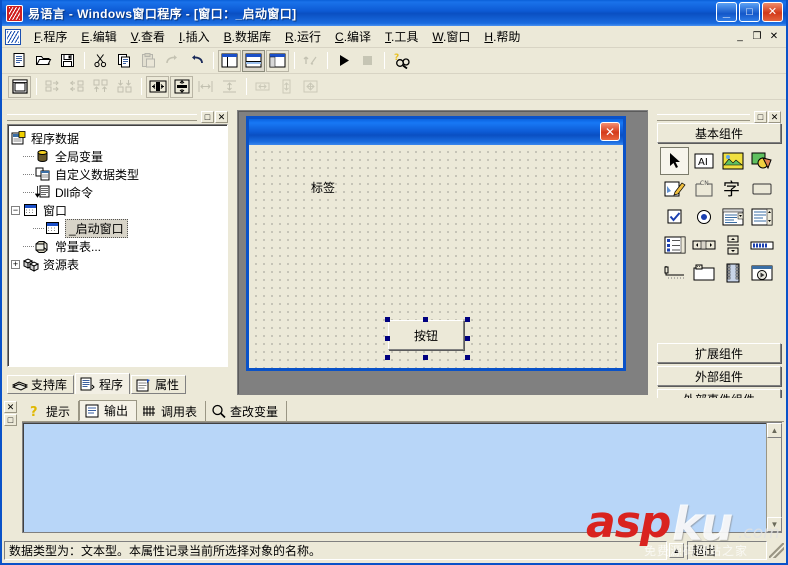  Describe the element at coordinates (117, 138) in the screenshot. I see `tree-node-program-data: 程序数据` at that location.